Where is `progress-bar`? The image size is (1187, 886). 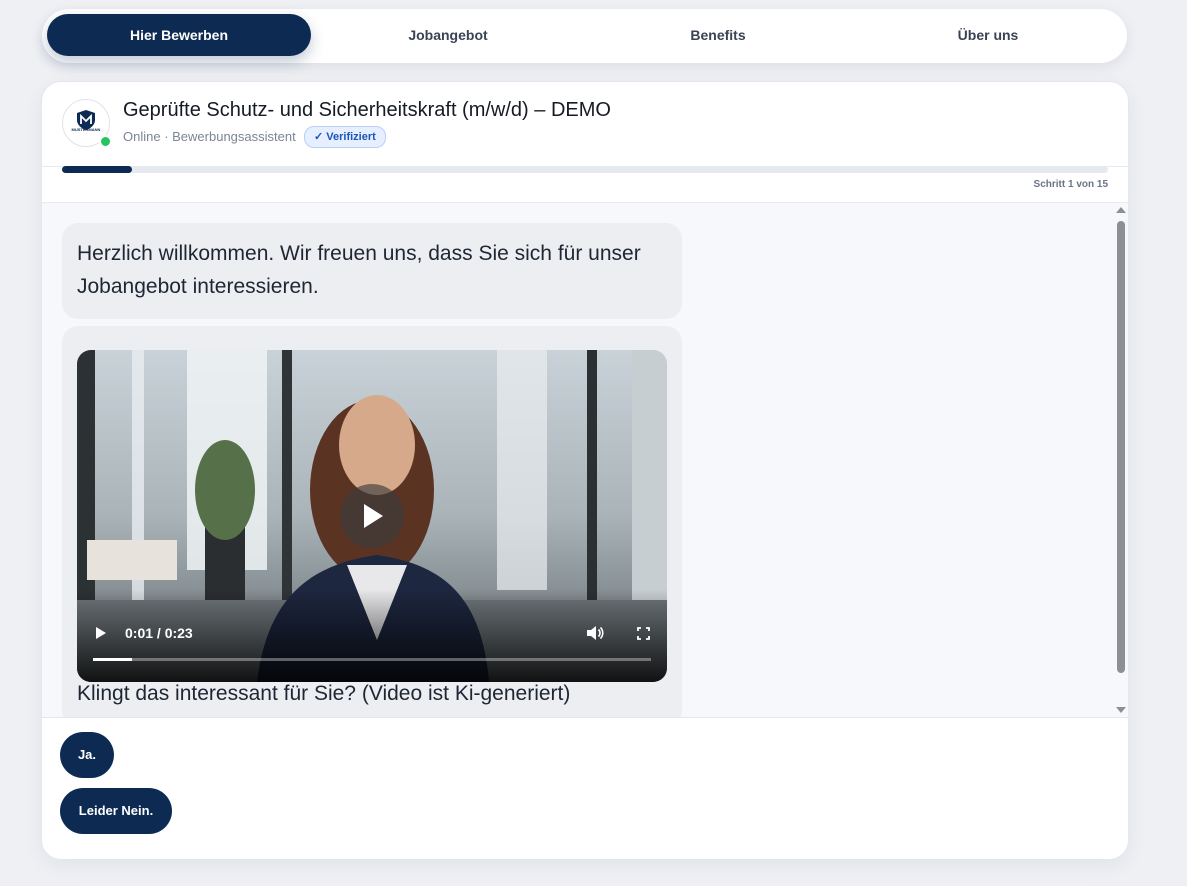 progress-bar is located at coordinates (585, 169).